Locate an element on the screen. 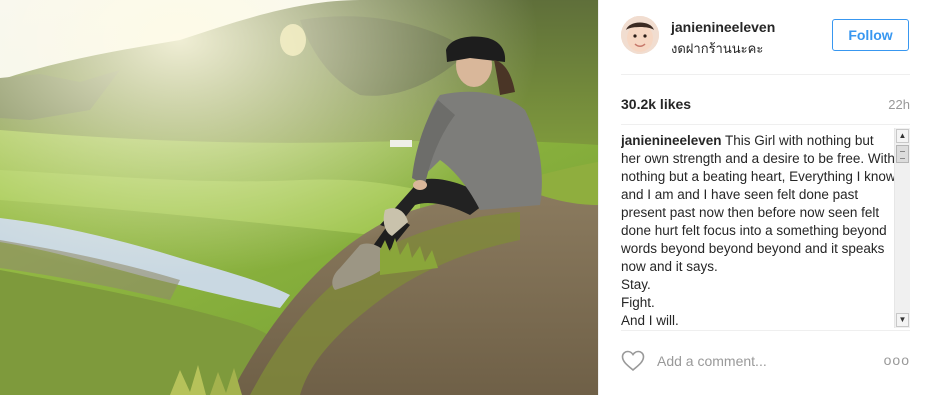 This screenshot has width=934, height=395. post-header: janienineeleven งดฝากร้านนะคะ Follow is located at coordinates (767, 36).